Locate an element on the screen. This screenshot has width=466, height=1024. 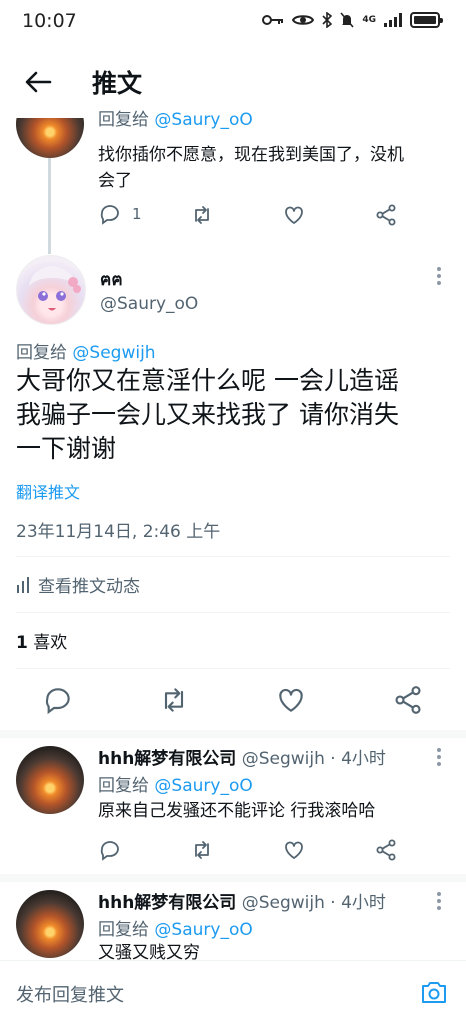
mute-icon is located at coordinates (347, 20).